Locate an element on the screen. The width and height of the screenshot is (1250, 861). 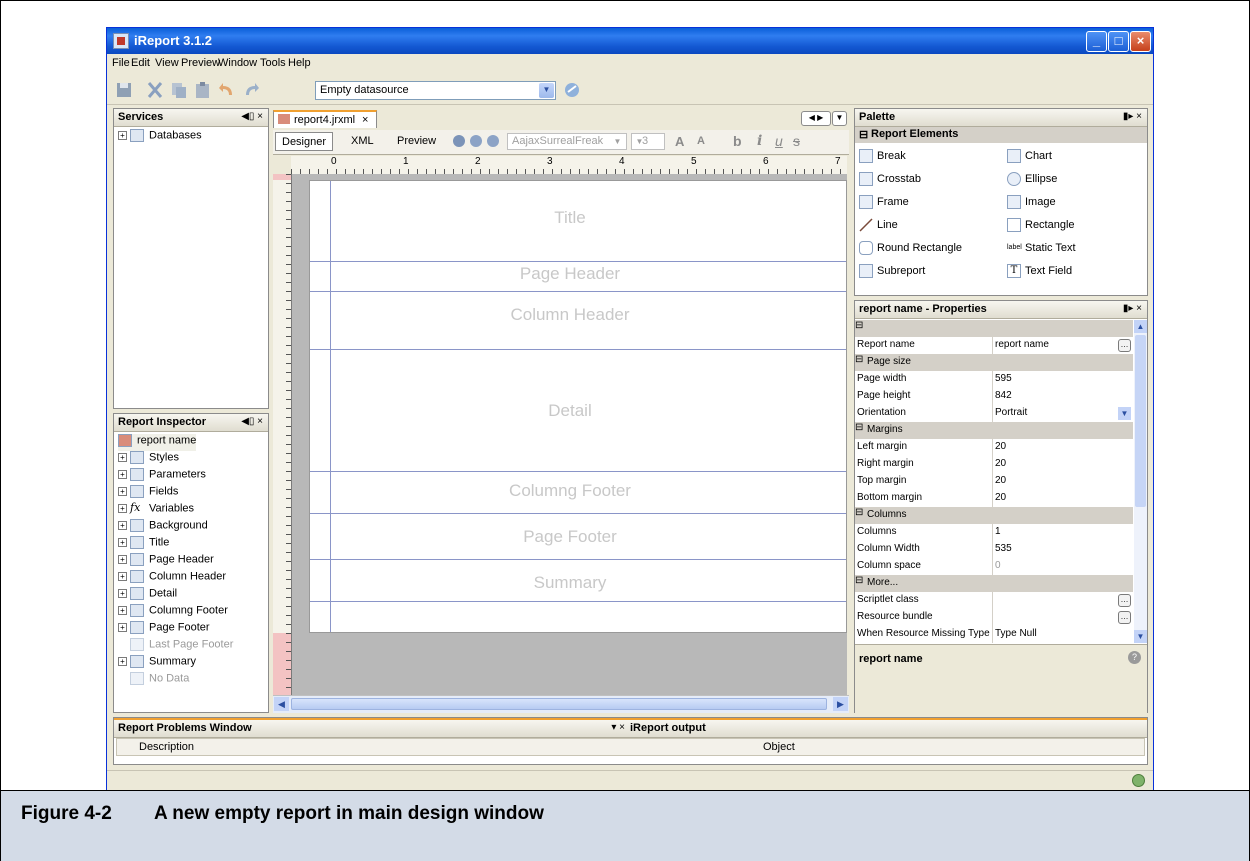
palette-item-break: Break is located at coordinates (882, 156).